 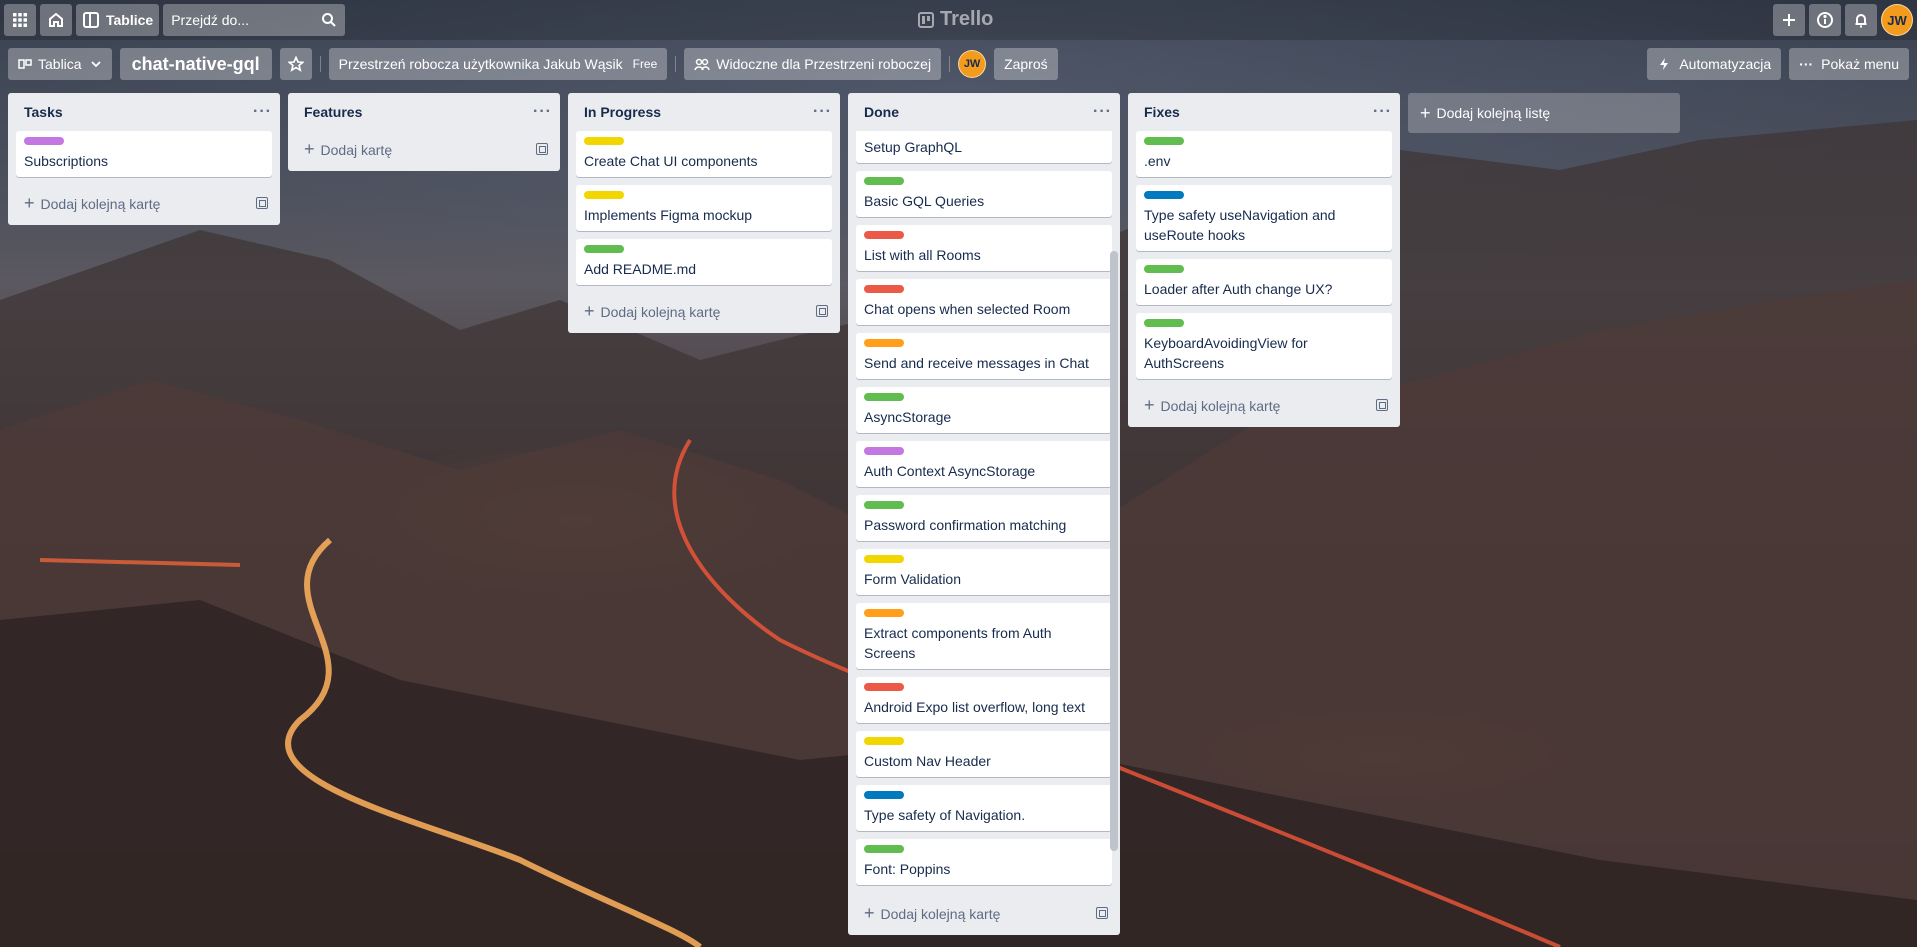 I want to click on card: Auth Context AsyncStorage, so click(x=984, y=464).